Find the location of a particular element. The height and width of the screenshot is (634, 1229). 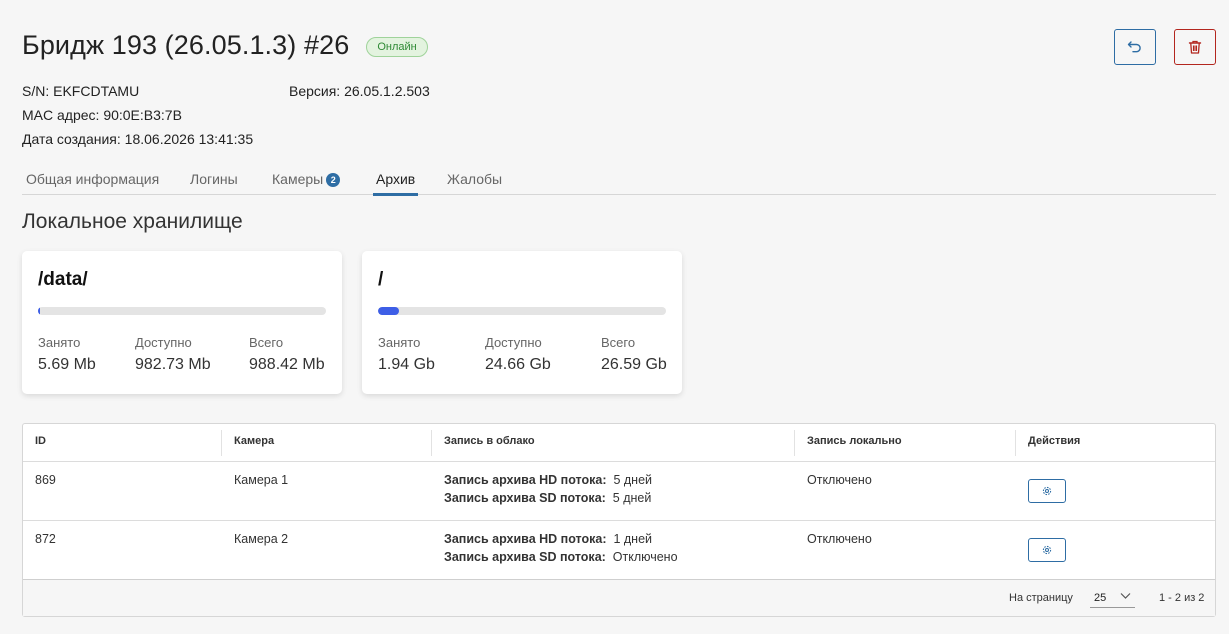

stat-total: Всего 988.42 Mb is located at coordinates (287, 354).